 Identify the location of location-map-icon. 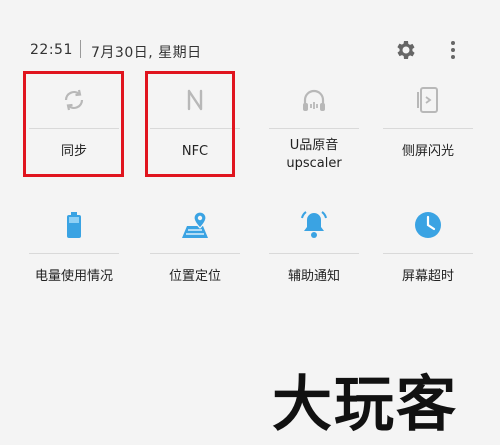
(195, 225).